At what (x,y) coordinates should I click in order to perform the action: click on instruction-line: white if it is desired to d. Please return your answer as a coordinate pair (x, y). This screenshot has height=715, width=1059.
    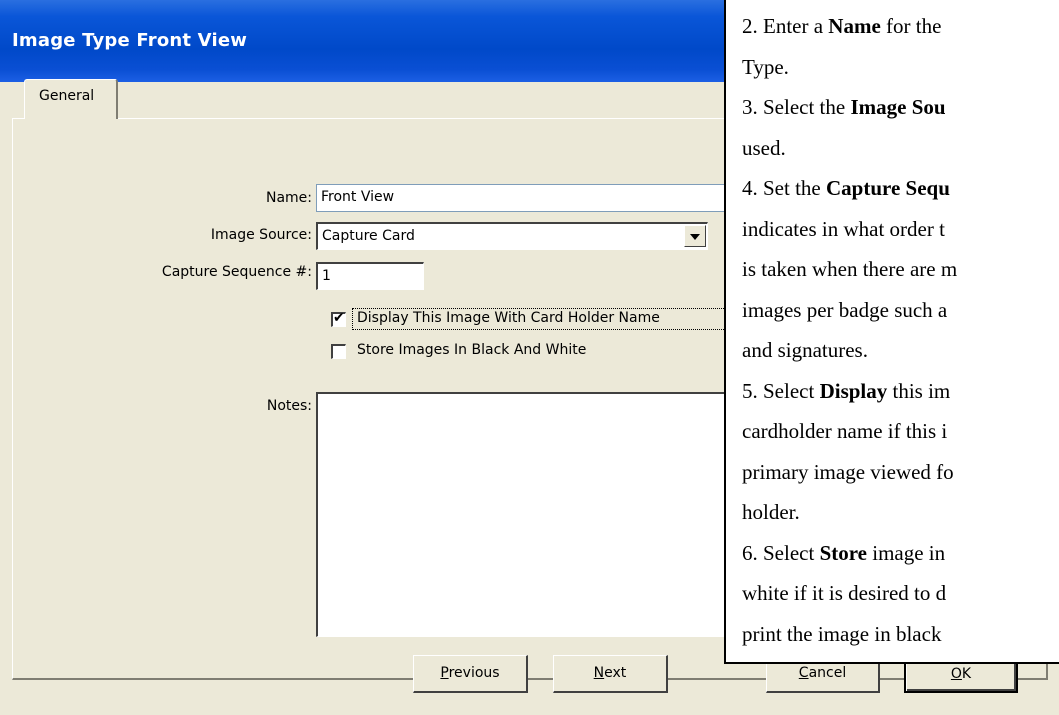
    Looking at the image, I should click on (844, 593).